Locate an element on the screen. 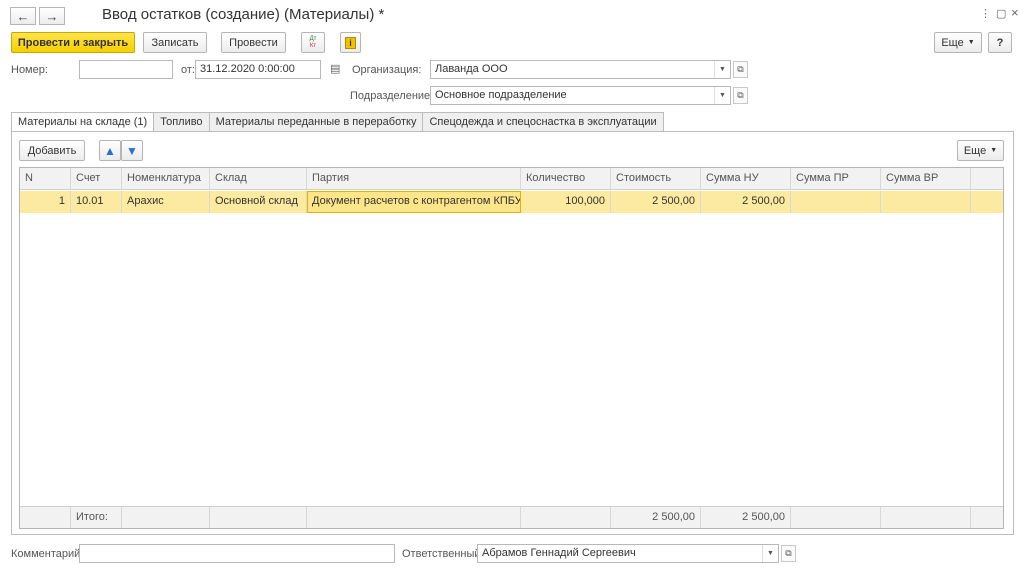 This screenshot has width=1024, height=571. division-label: Подразделение: is located at coordinates (392, 96).